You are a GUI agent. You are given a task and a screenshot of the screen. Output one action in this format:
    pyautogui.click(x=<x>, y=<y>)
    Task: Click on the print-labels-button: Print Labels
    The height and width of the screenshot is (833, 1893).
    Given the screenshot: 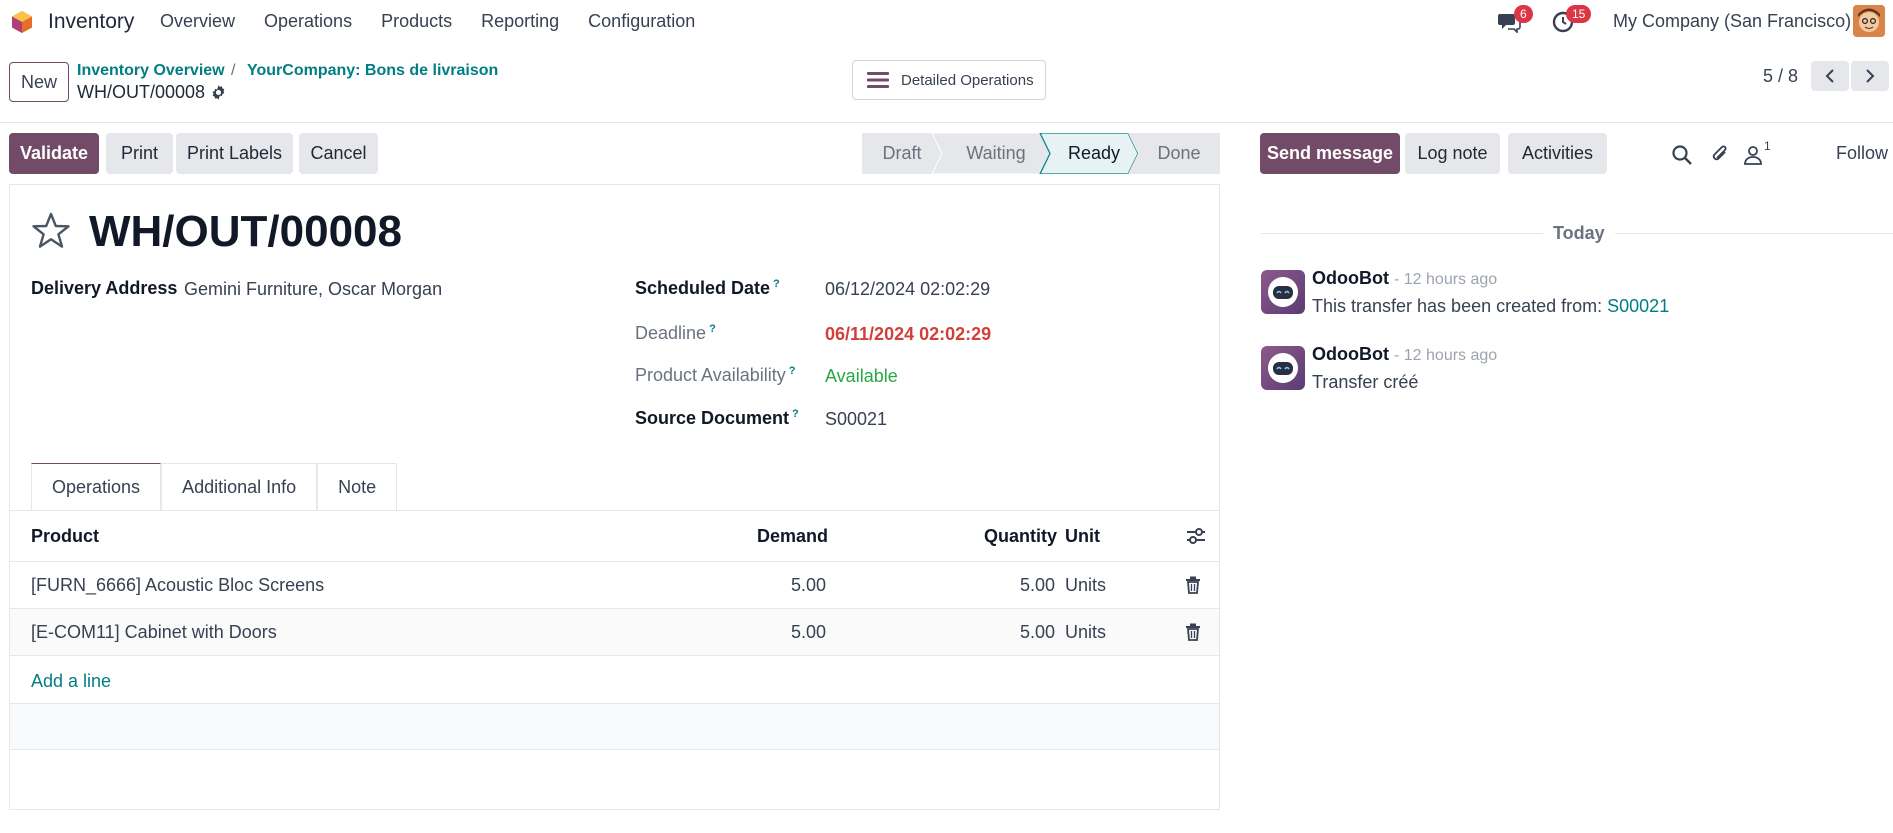 What is the action you would take?
    pyautogui.click(x=234, y=153)
    